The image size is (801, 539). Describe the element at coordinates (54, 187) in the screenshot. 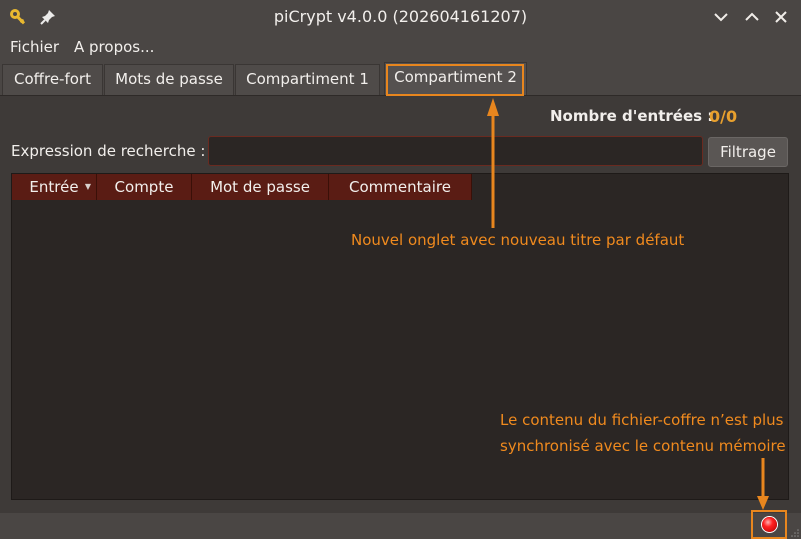

I see `column-header-entree: Entrée ▼` at that location.